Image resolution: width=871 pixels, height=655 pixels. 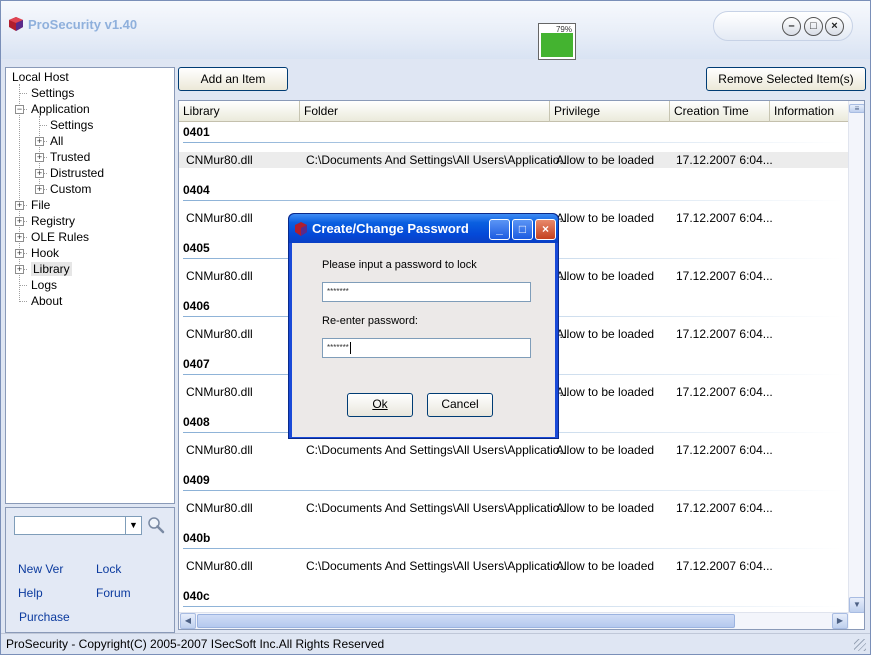 I want to click on dialog-close-button: ×, so click(x=545, y=229).